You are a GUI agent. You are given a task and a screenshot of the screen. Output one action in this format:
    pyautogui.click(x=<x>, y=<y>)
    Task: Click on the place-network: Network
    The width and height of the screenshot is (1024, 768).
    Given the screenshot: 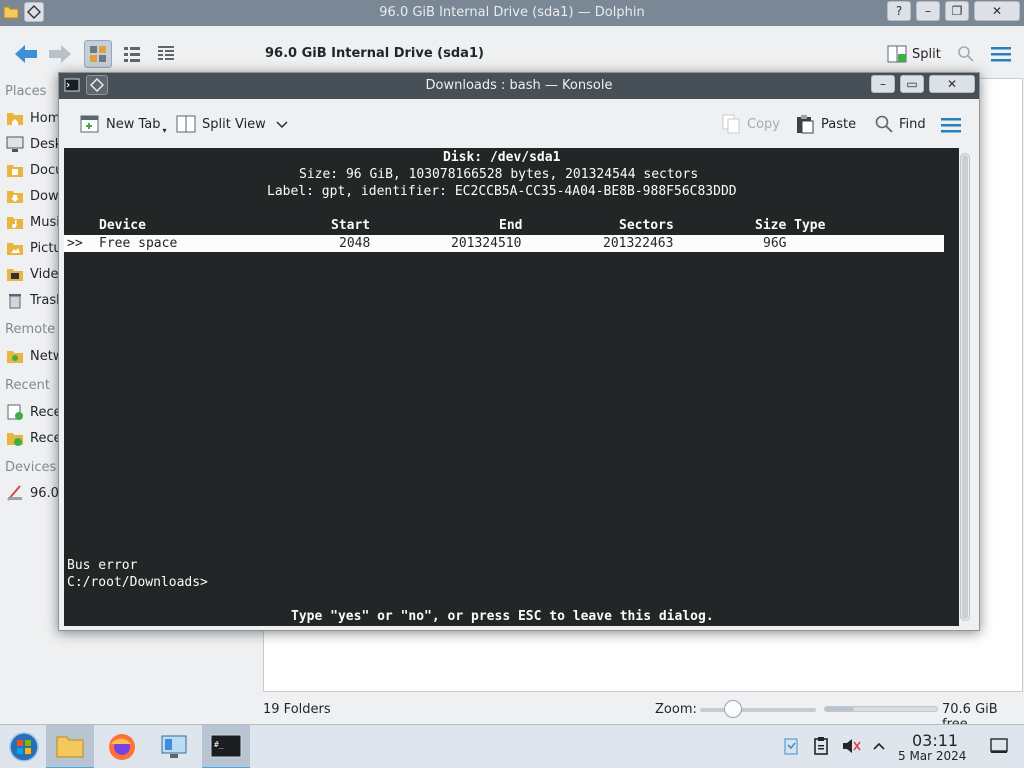 What is the action you would take?
    pyautogui.click(x=33, y=356)
    